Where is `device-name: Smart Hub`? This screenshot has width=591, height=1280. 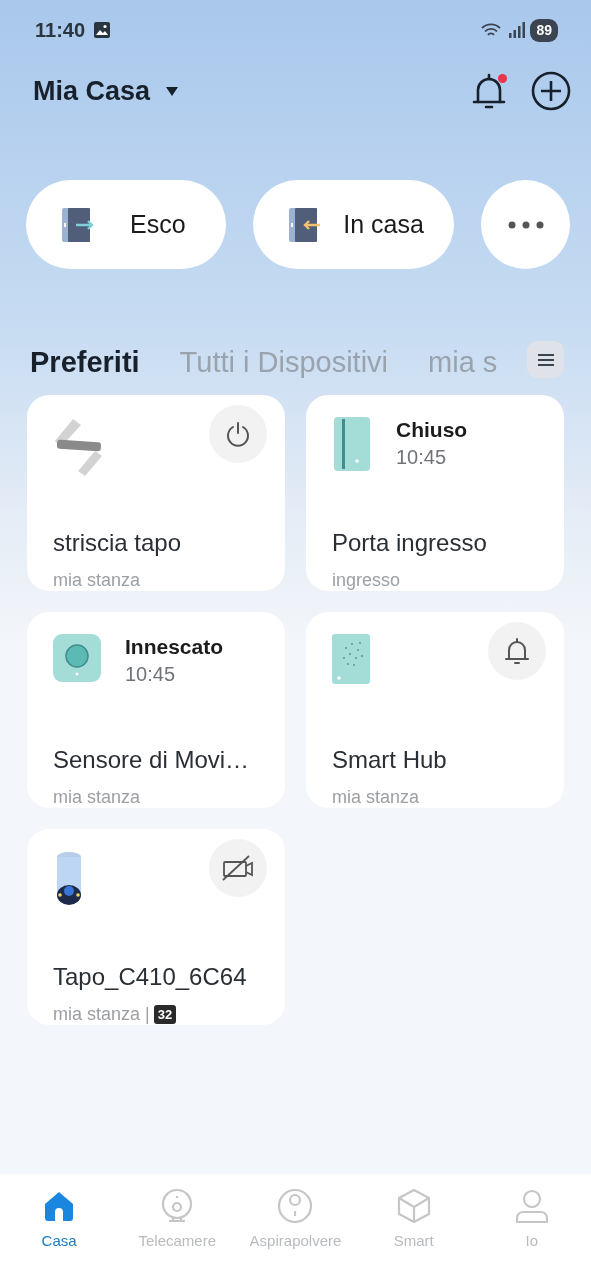 device-name: Smart Hub is located at coordinates (390, 760).